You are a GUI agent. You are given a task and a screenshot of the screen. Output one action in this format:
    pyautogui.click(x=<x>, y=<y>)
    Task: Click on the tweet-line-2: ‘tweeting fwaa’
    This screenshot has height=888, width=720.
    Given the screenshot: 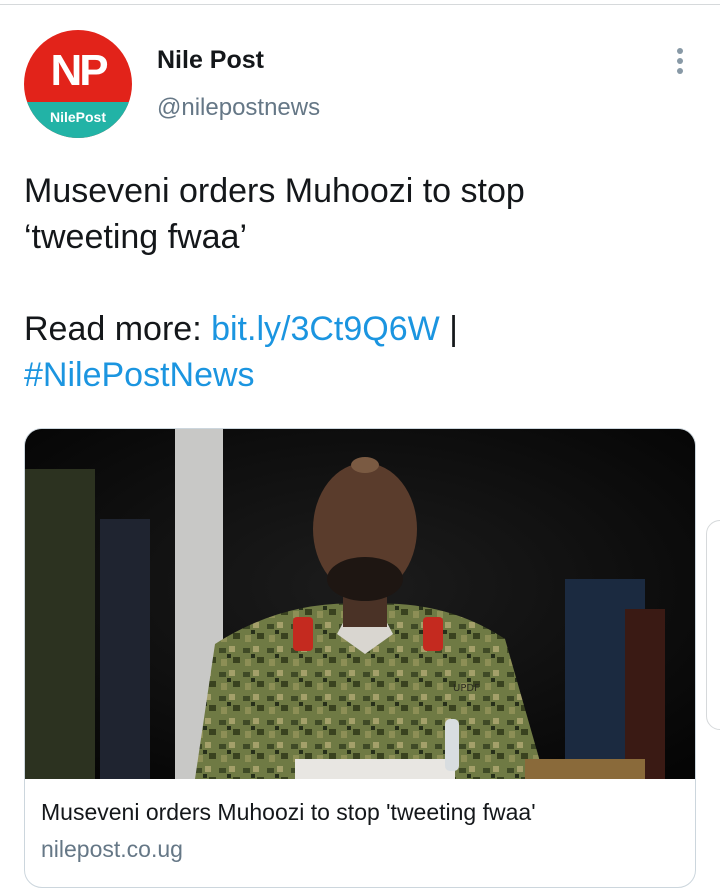 What is the action you would take?
    pyautogui.click(x=136, y=237)
    